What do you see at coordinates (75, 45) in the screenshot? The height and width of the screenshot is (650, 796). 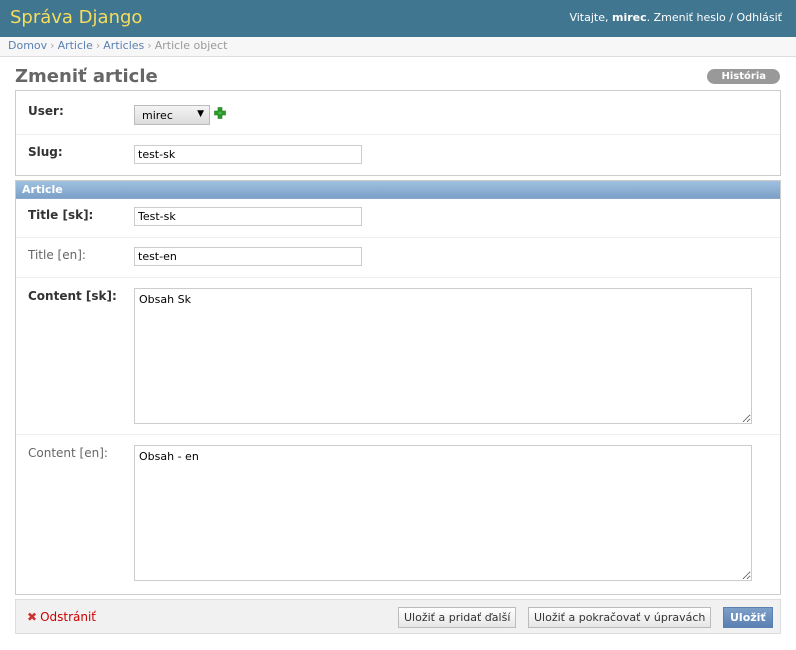 I see `breadcrumb-app: Article` at bounding box center [75, 45].